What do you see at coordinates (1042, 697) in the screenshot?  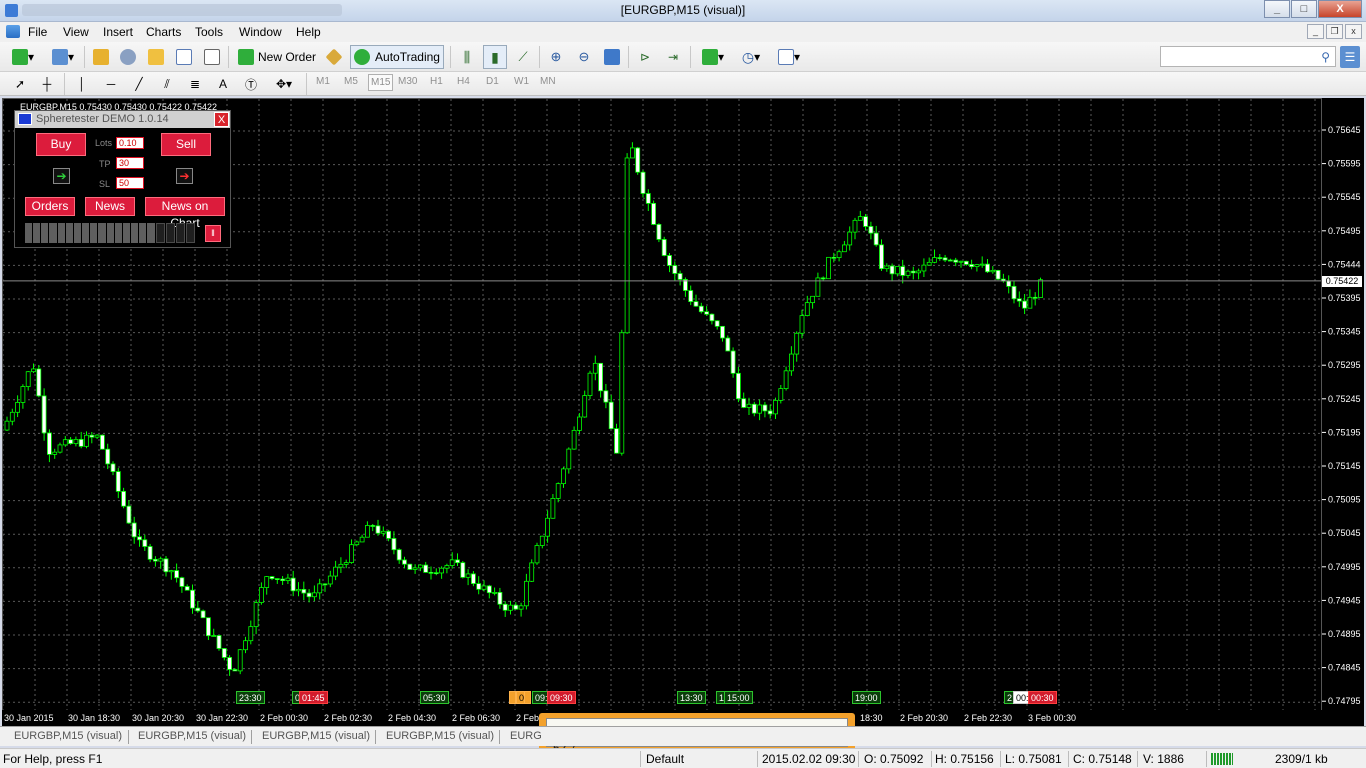 I see `news-event-marker: 00:30` at bounding box center [1042, 697].